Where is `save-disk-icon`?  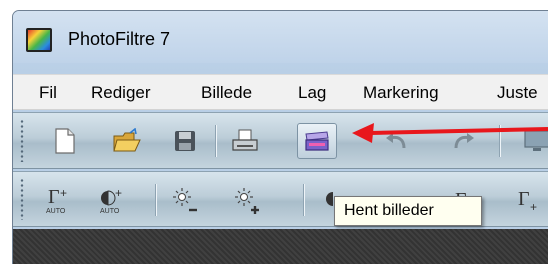
save-disk-icon is located at coordinates (185, 141).